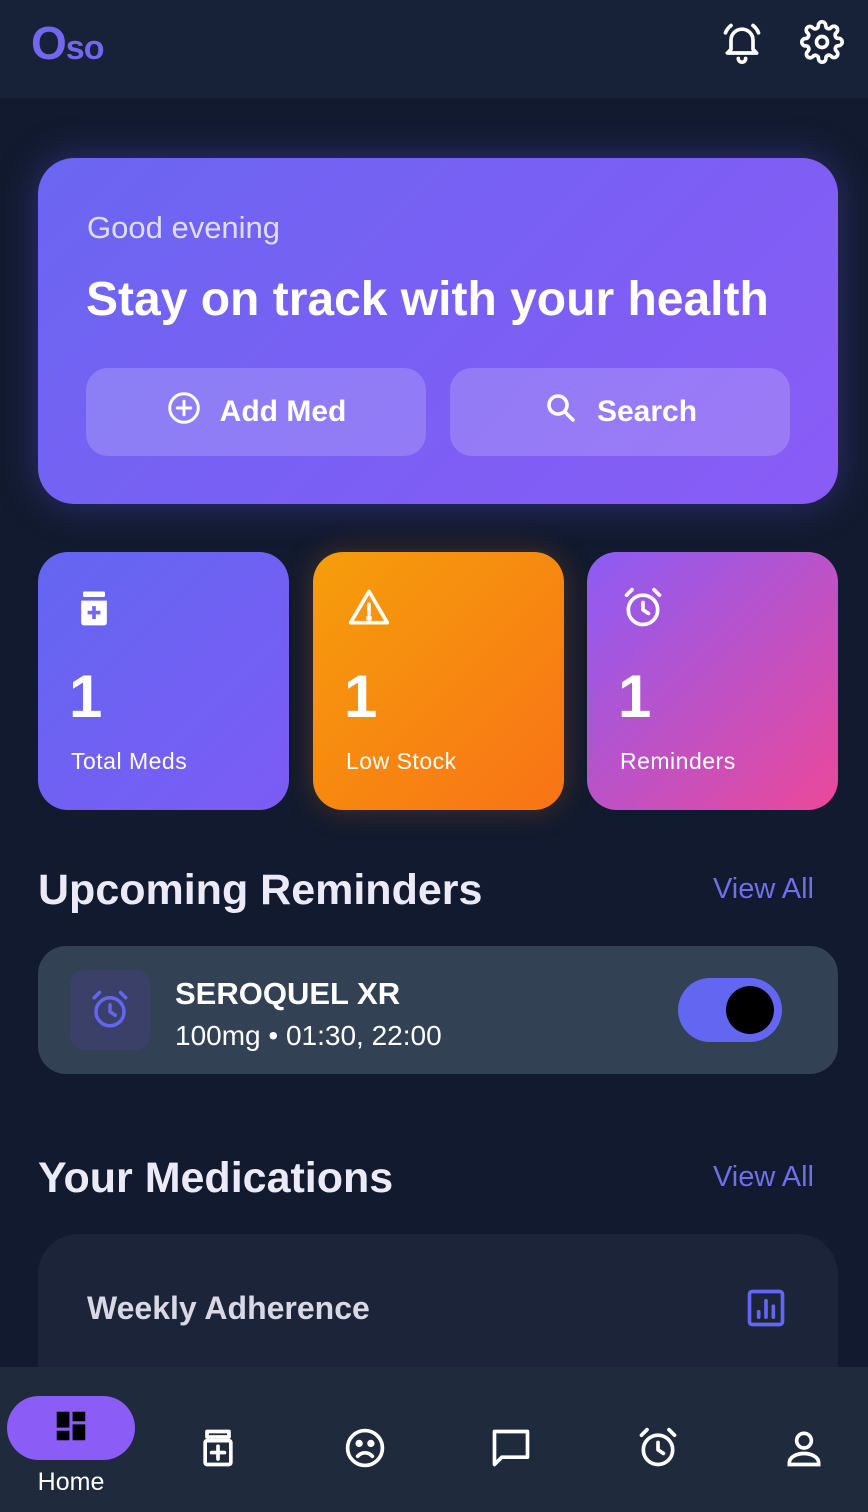 This screenshot has height=1512, width=868. I want to click on reminder-toggle, so click(730, 1010).